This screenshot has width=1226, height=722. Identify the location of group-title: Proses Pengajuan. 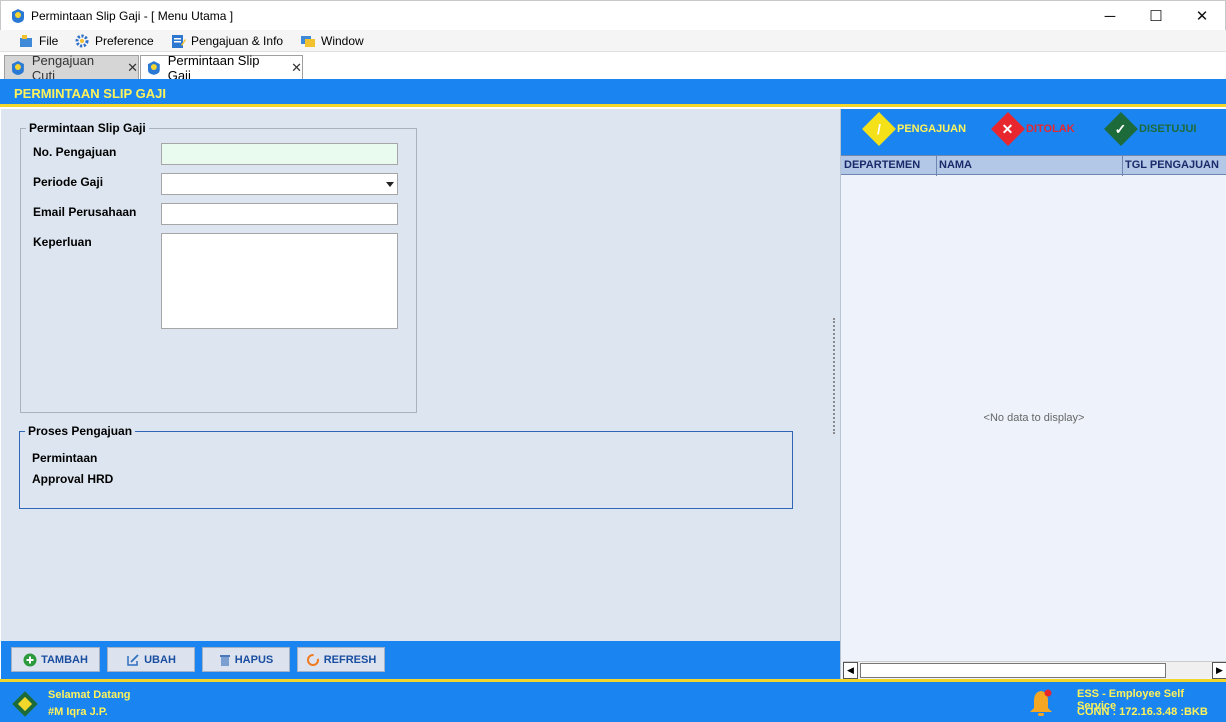
(80, 431).